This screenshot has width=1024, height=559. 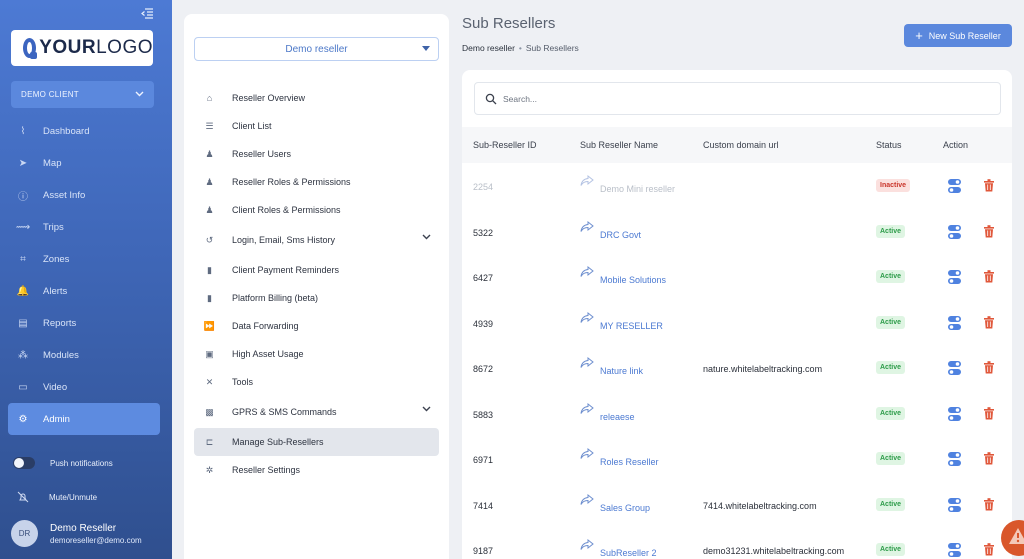 What do you see at coordinates (505, 145) in the screenshot?
I see `column-header-id: Sub-Reseller ID` at bounding box center [505, 145].